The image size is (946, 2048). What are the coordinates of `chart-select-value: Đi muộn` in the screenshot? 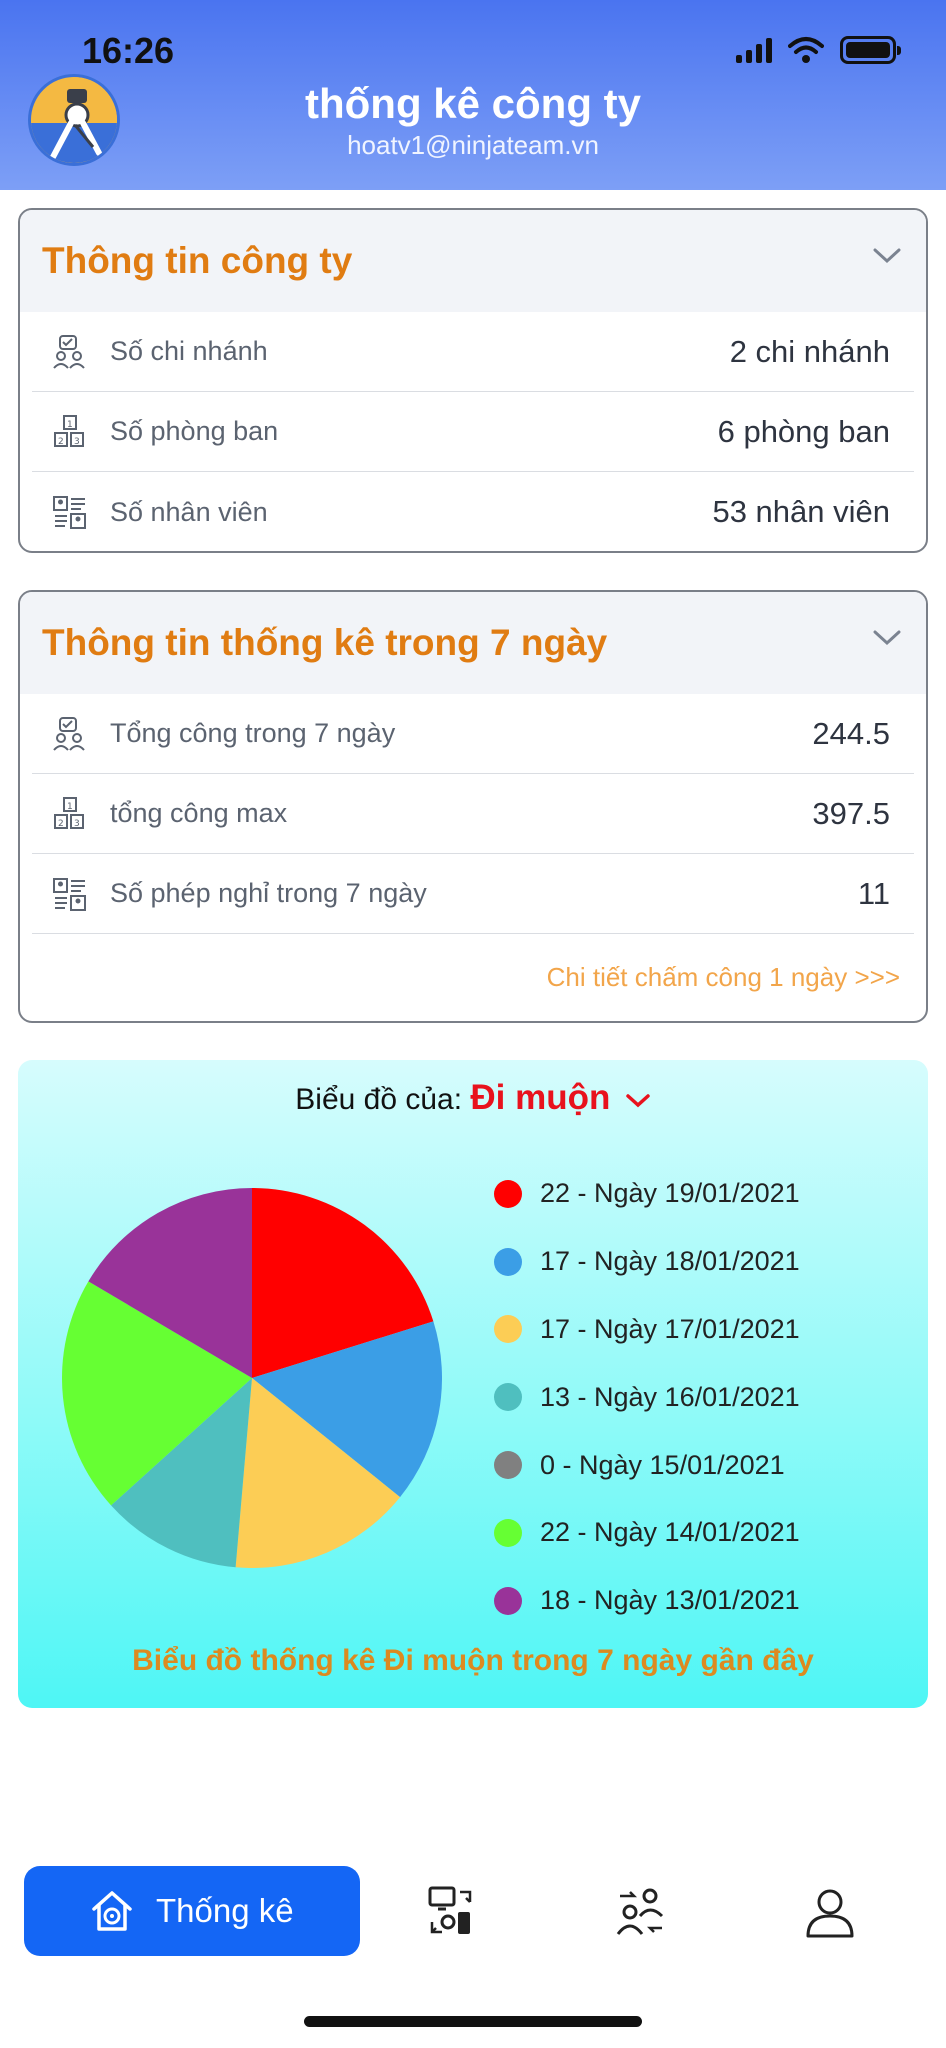 It's located at (540, 1097).